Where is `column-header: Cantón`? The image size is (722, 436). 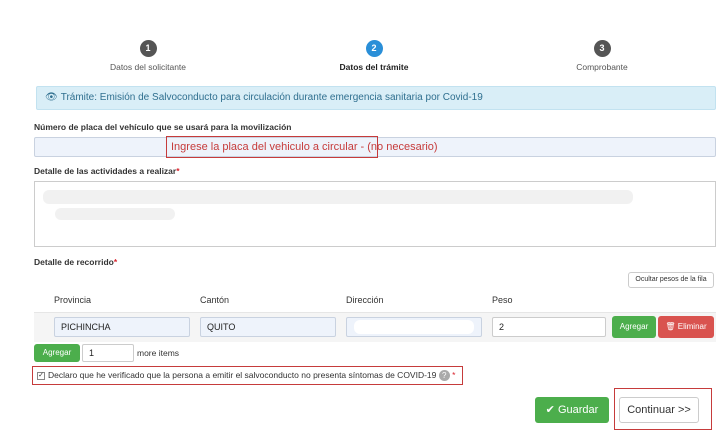 column-header: Cantón is located at coordinates (215, 300).